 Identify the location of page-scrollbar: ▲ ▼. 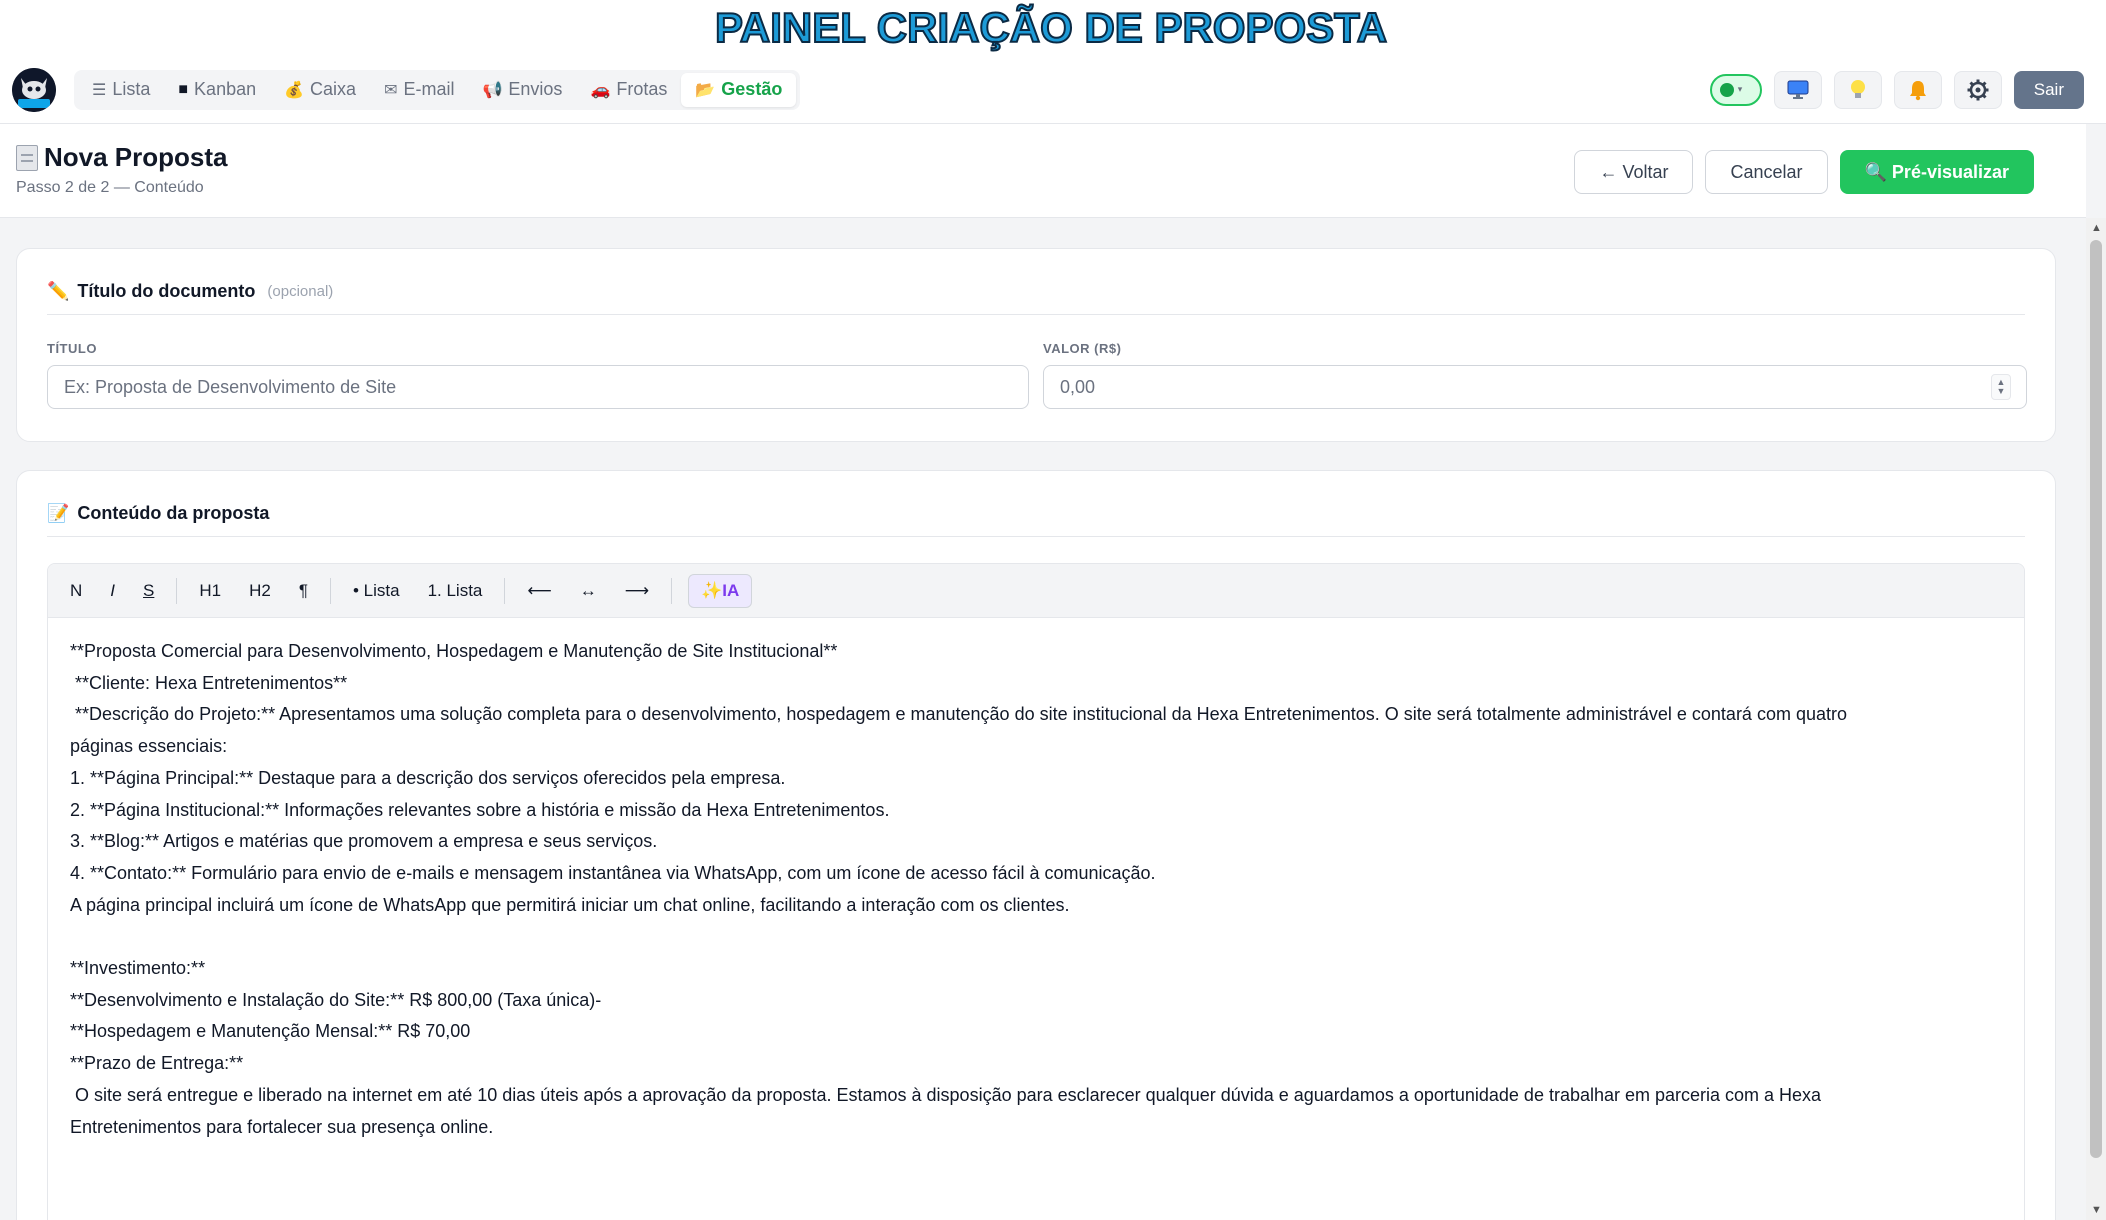
(2096, 719).